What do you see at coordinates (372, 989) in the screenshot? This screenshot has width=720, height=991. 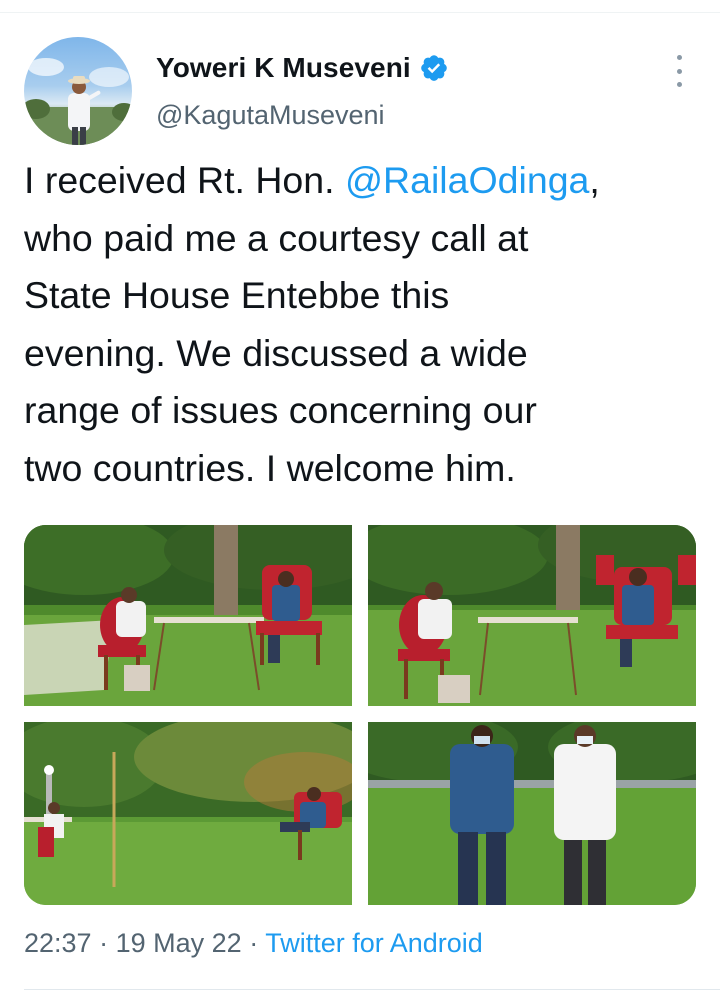 I see `bottom-divider` at bounding box center [372, 989].